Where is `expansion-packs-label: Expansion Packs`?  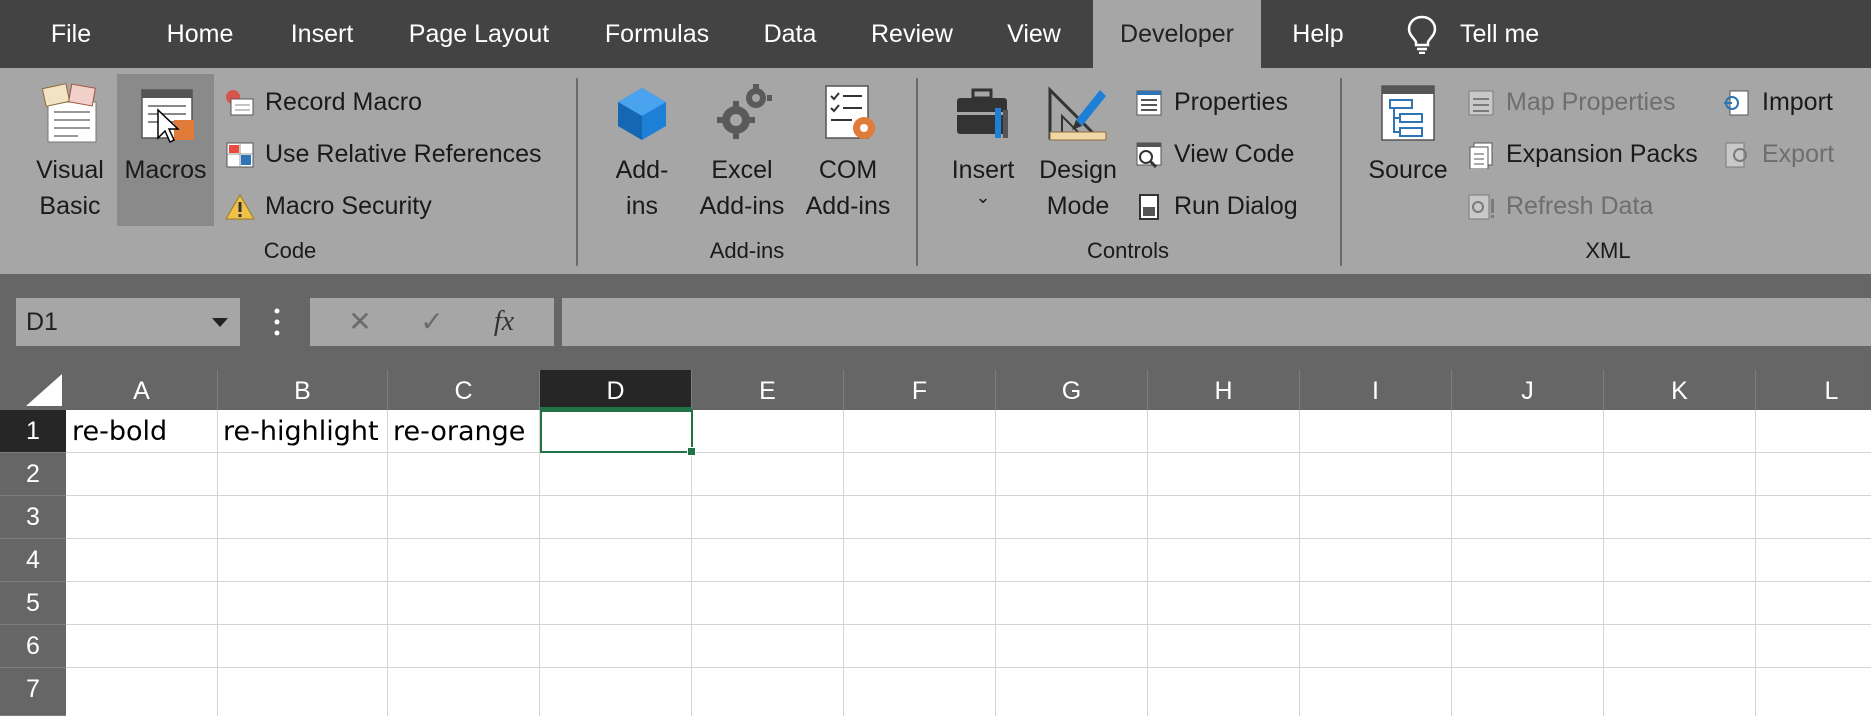 expansion-packs-label: Expansion Packs is located at coordinates (1602, 154).